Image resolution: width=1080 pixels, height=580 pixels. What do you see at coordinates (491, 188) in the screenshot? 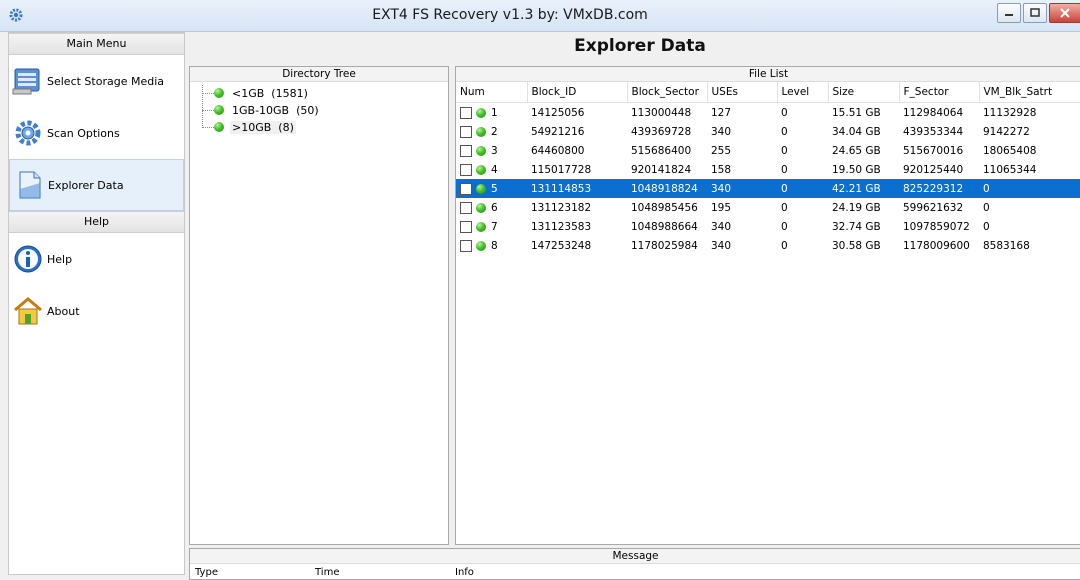
I see `num-cell: 5` at bounding box center [491, 188].